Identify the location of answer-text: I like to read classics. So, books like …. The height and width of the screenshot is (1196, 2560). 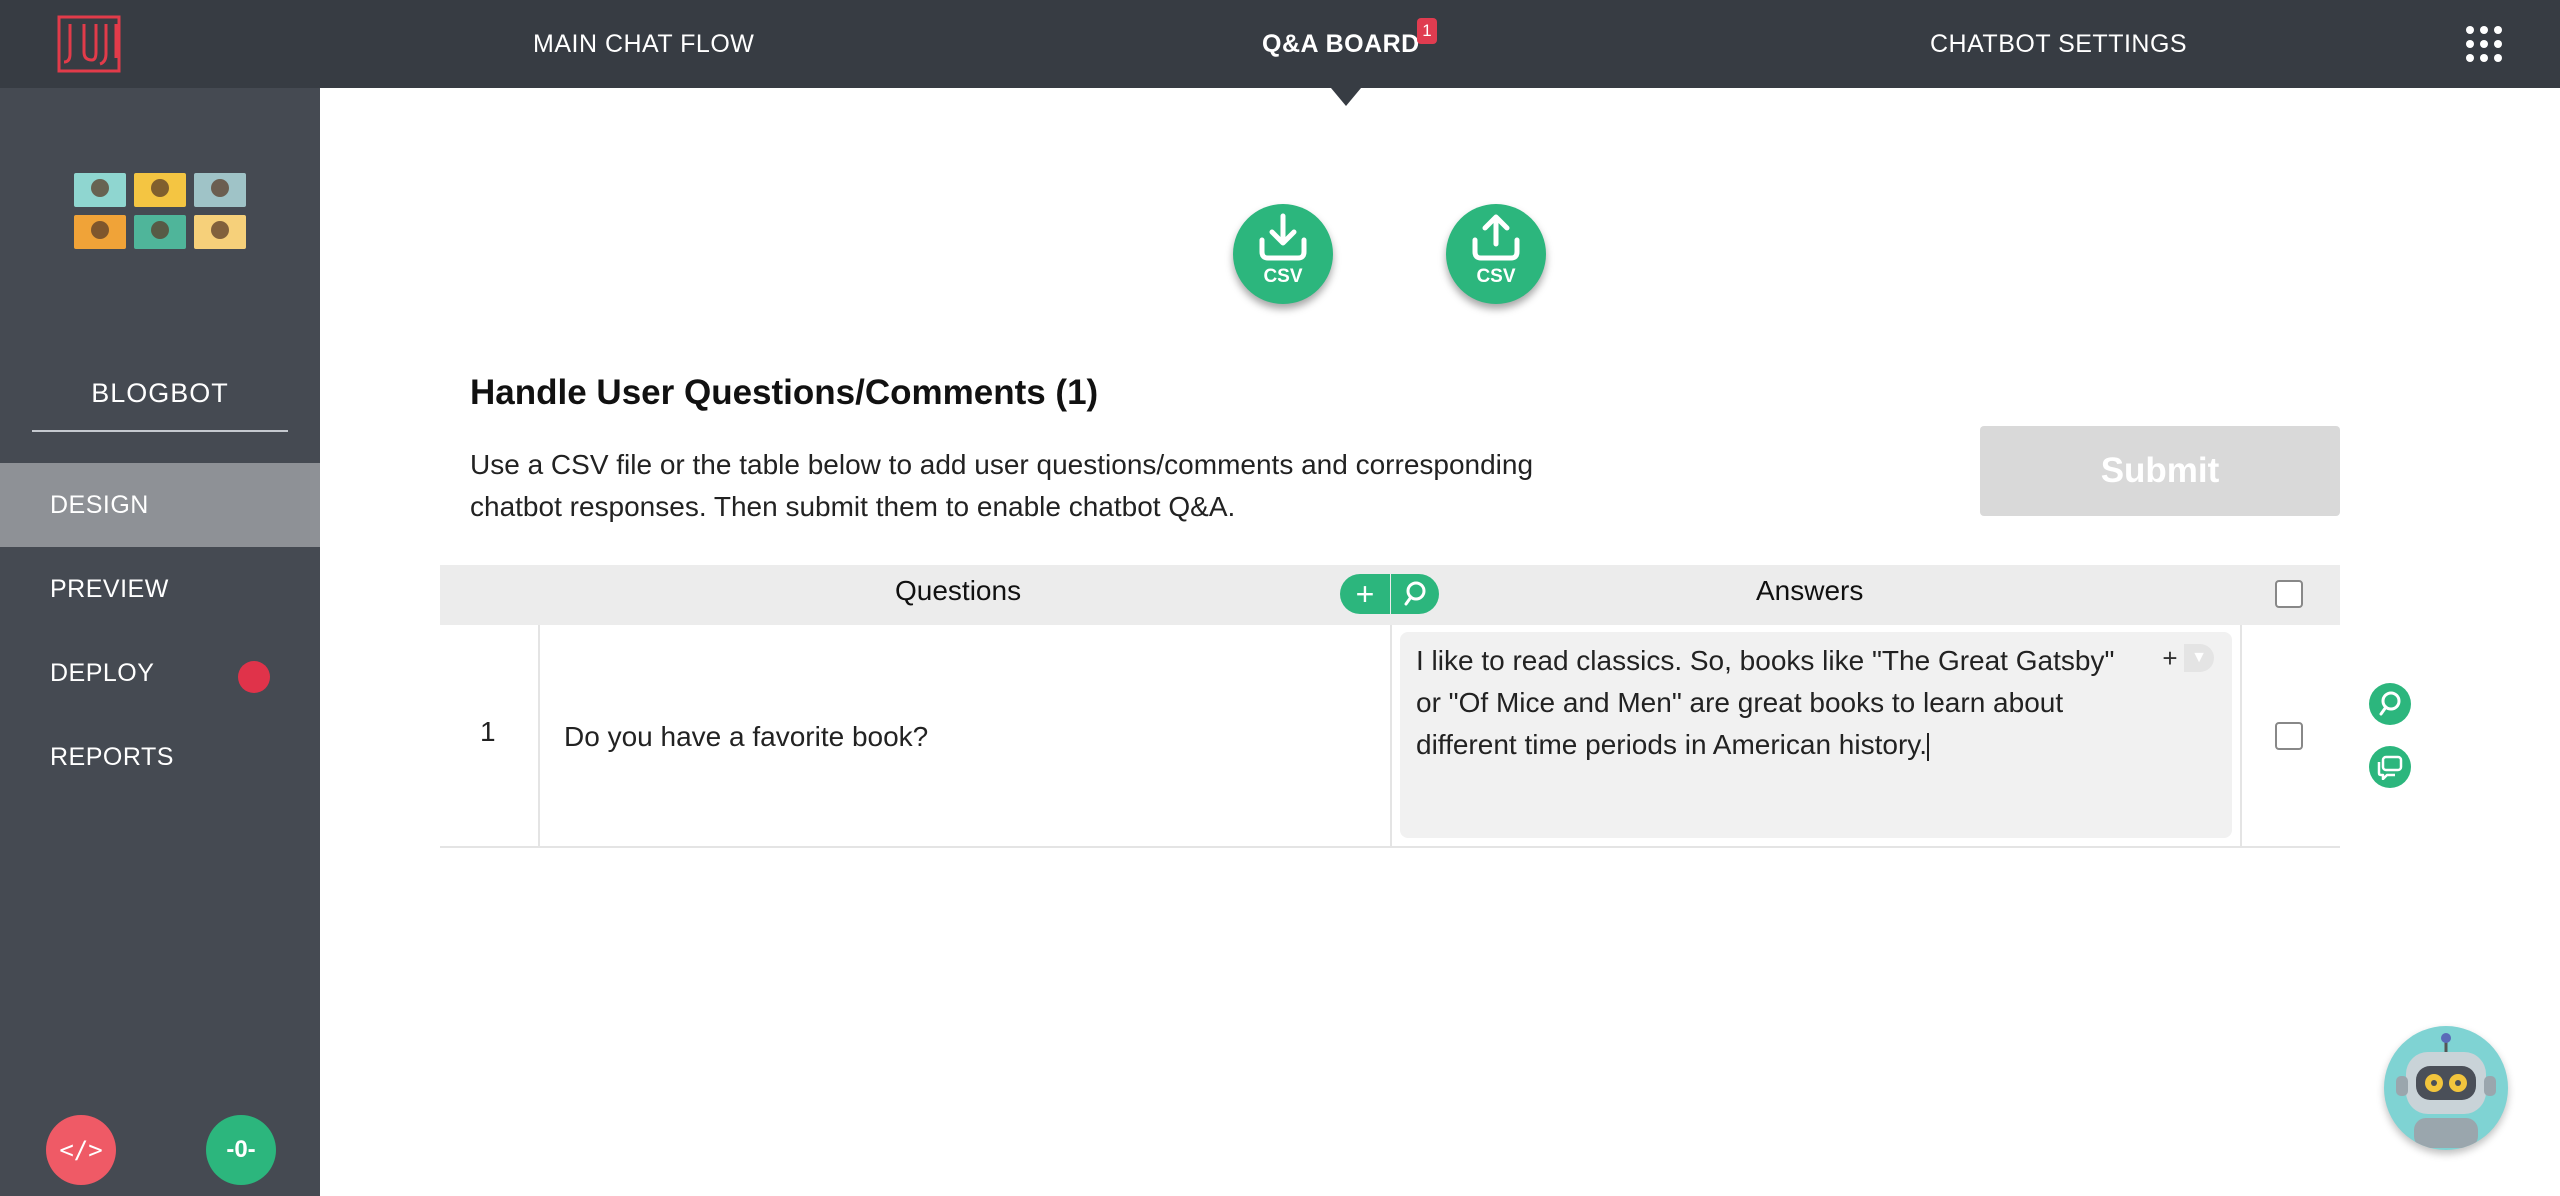
(1765, 702).